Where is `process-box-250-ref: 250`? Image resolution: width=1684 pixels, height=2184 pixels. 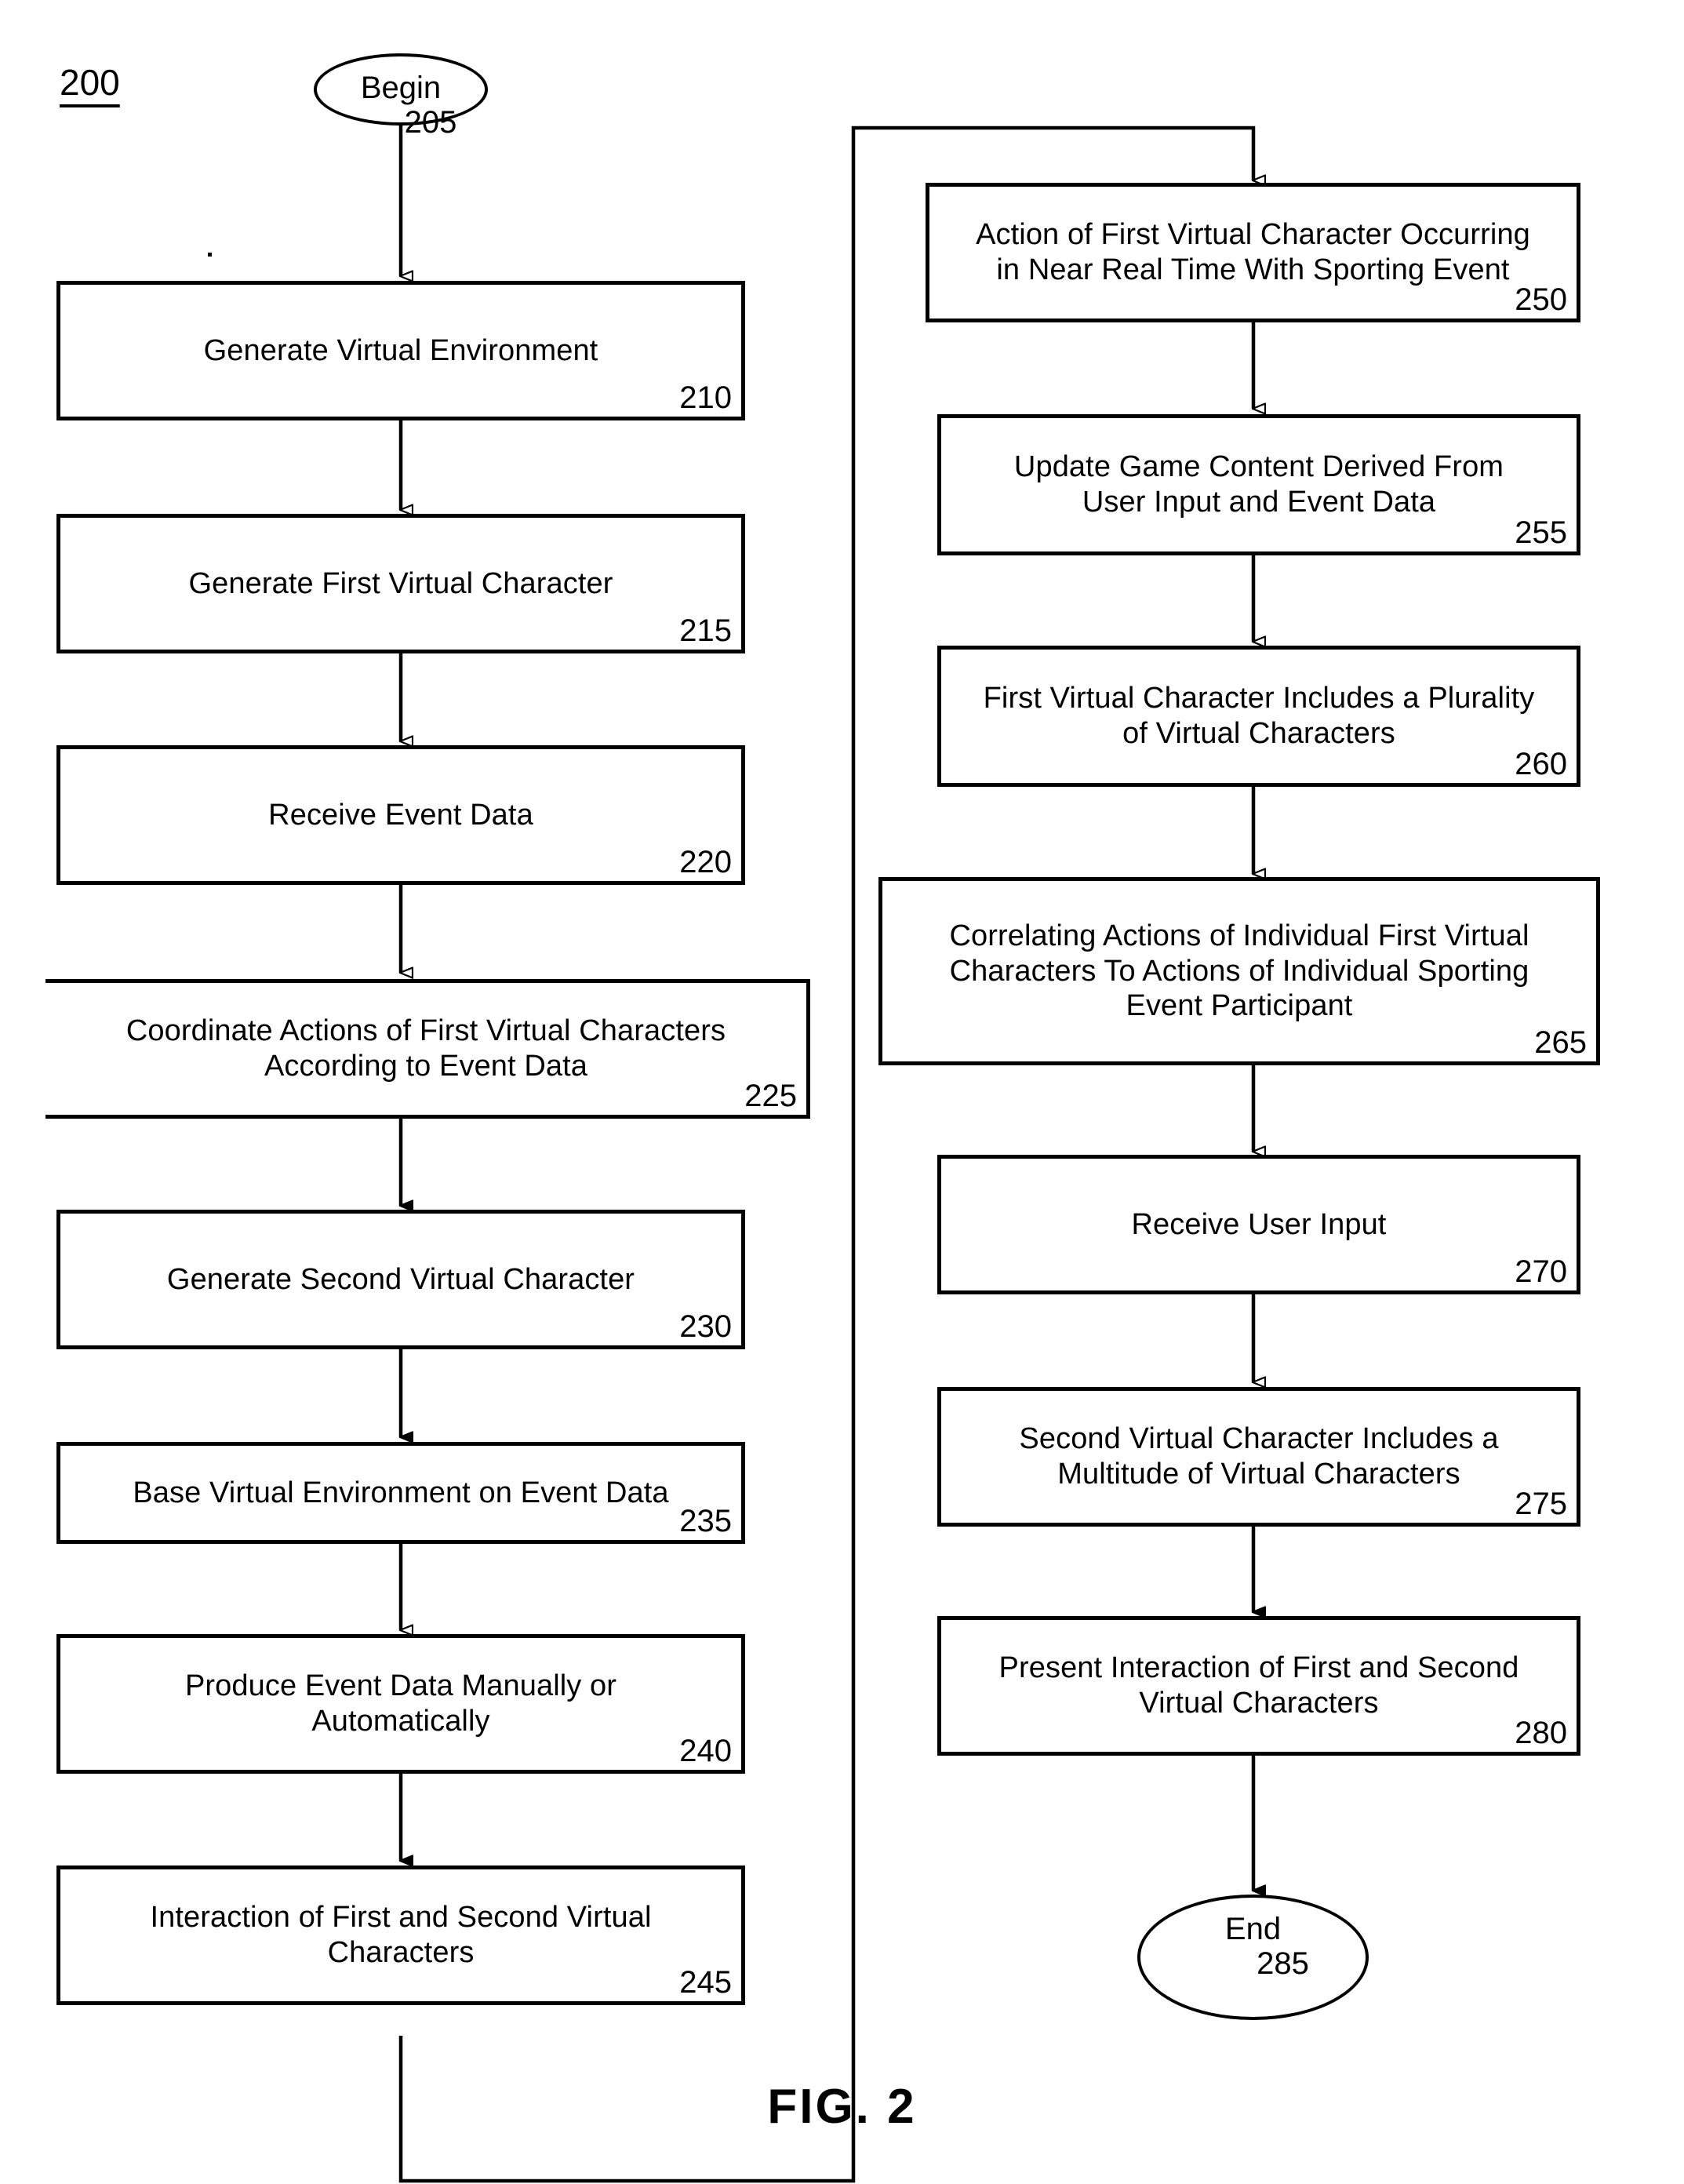
process-box-250-ref: 250 is located at coordinates (1541, 299).